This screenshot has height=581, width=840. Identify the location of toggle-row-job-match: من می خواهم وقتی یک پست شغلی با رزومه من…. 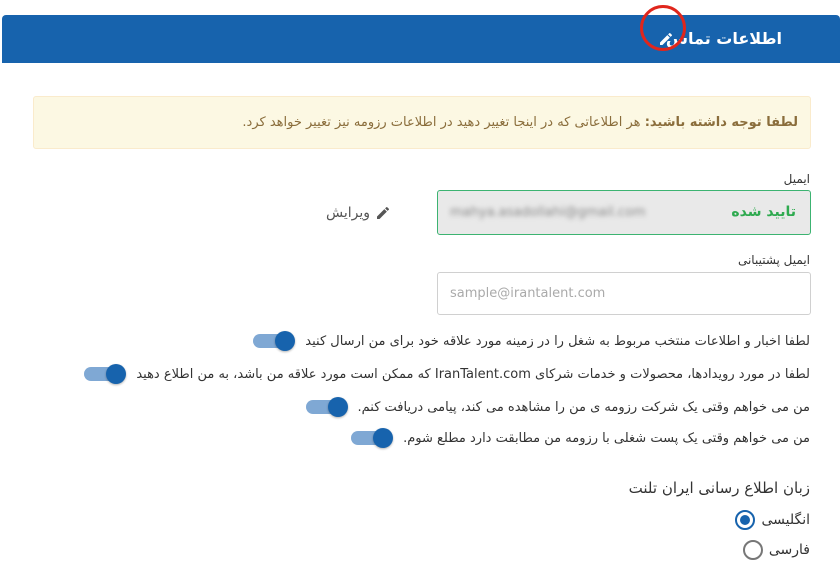
(579, 438).